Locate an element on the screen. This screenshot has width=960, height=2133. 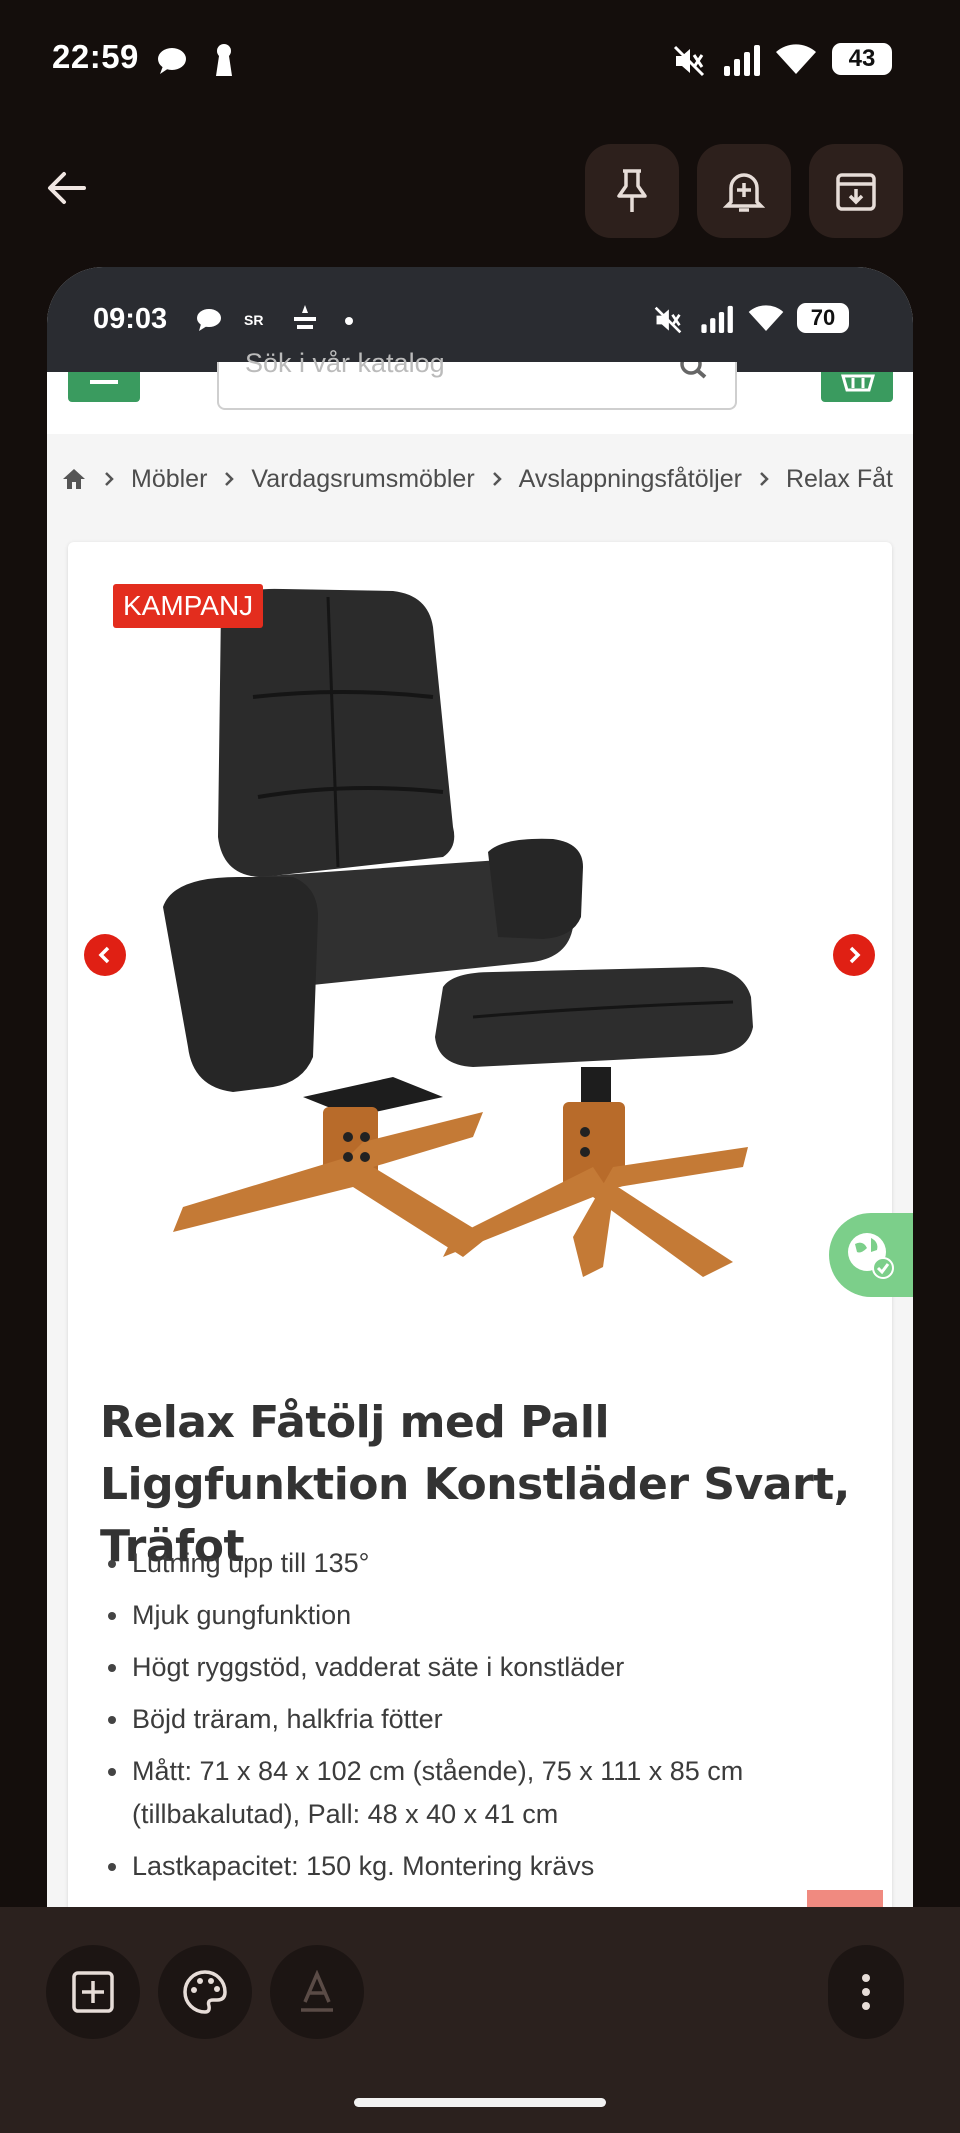
more-vert-icon is located at coordinates (866, 1992).